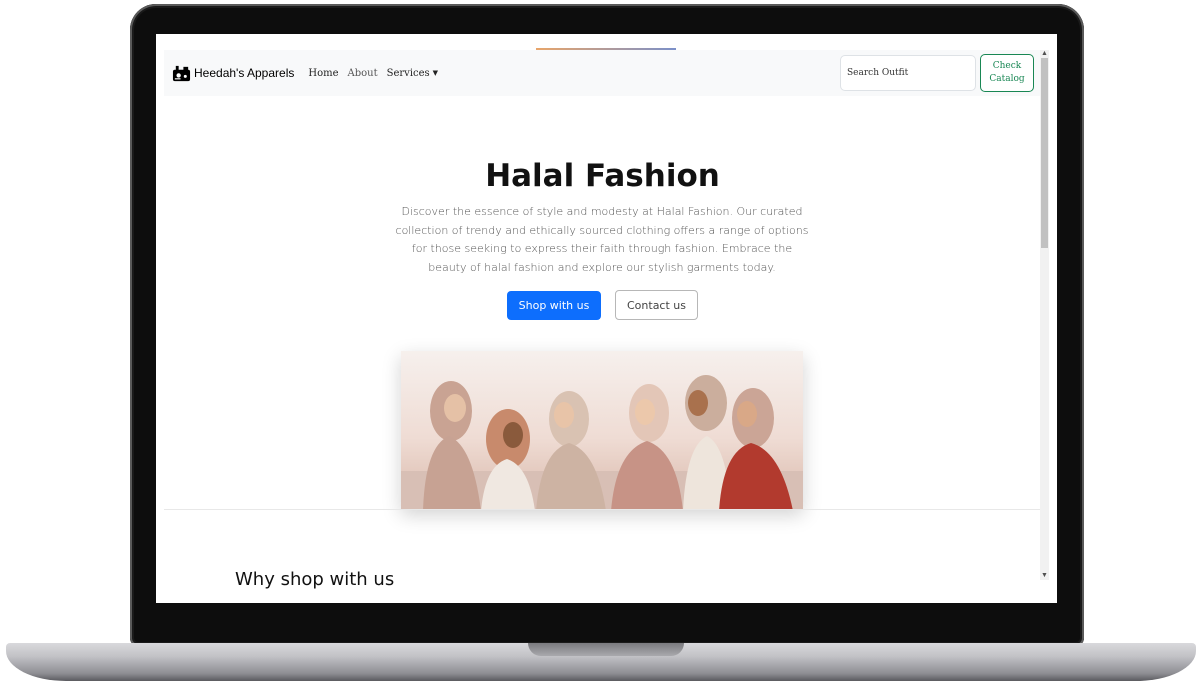  Describe the element at coordinates (1044, 576) in the screenshot. I see `scroll-down-arrow-icon: ▼` at that location.